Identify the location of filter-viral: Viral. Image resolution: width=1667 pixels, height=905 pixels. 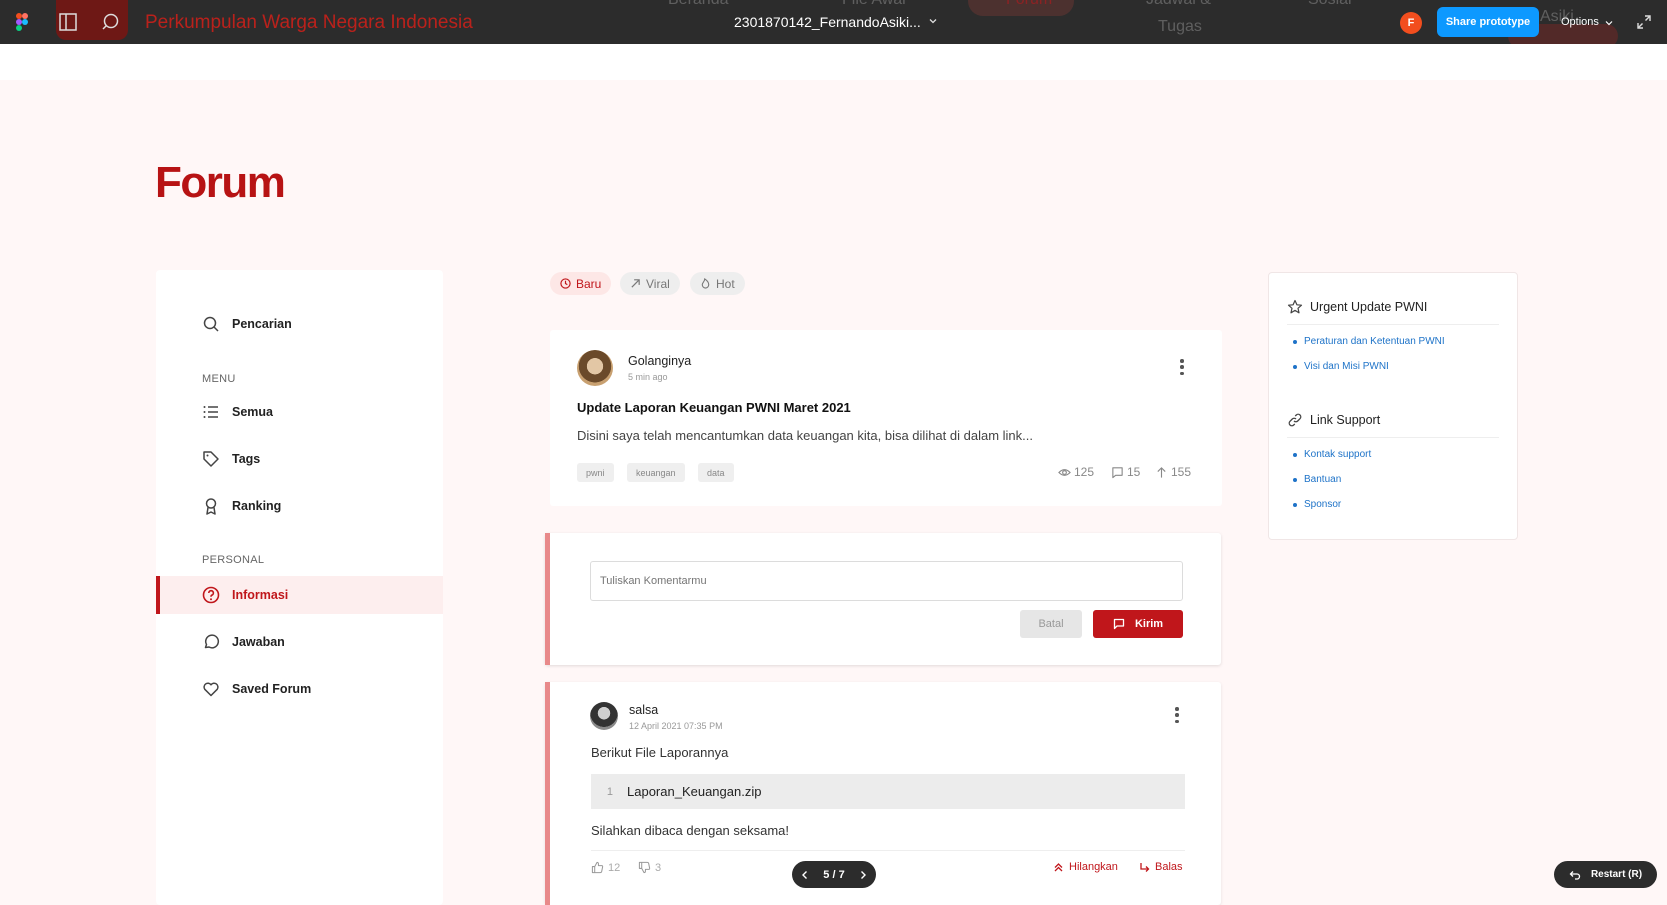
(650, 283).